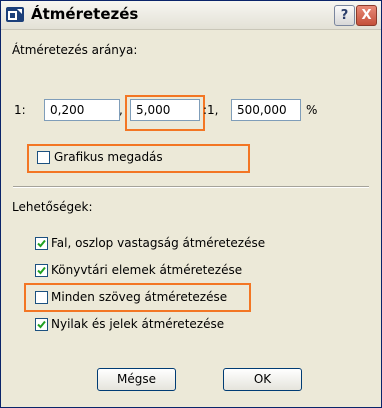 The width and height of the screenshot is (382, 408). I want to click on help-button: ?, so click(344, 15).